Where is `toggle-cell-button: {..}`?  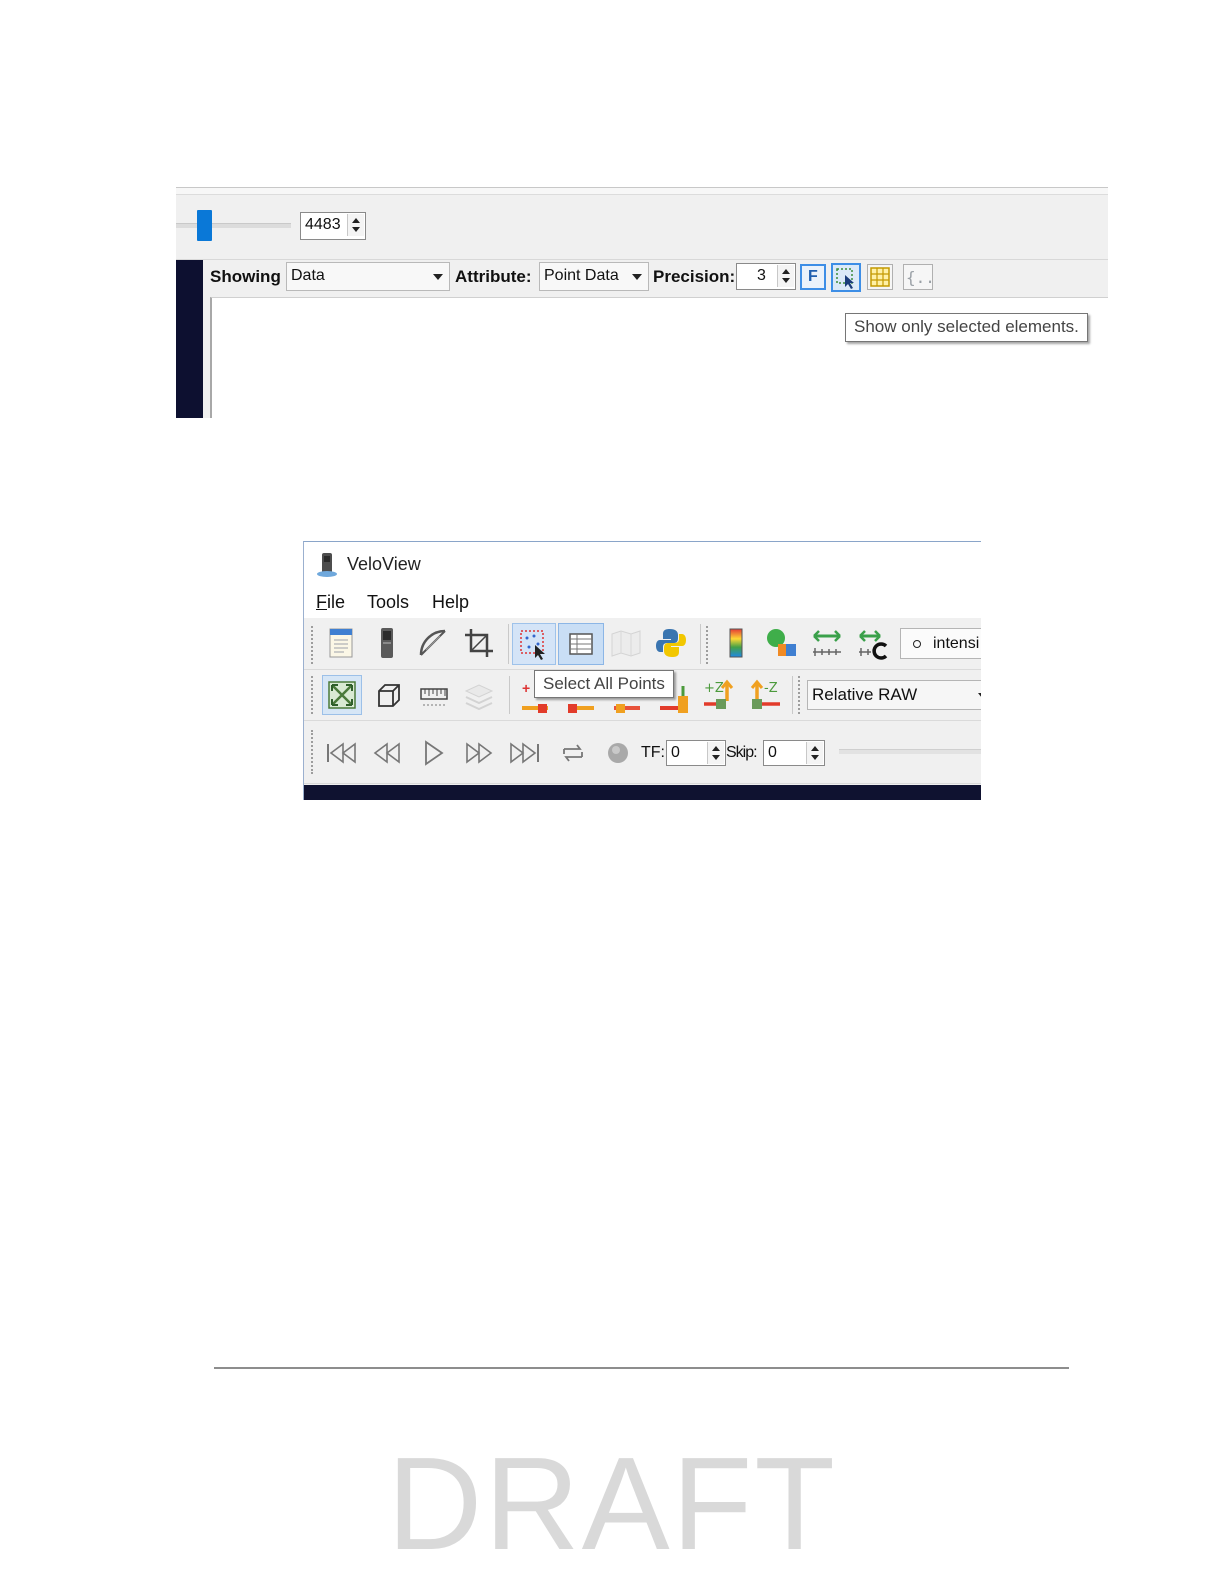 toggle-cell-button: {..} is located at coordinates (924, 277).